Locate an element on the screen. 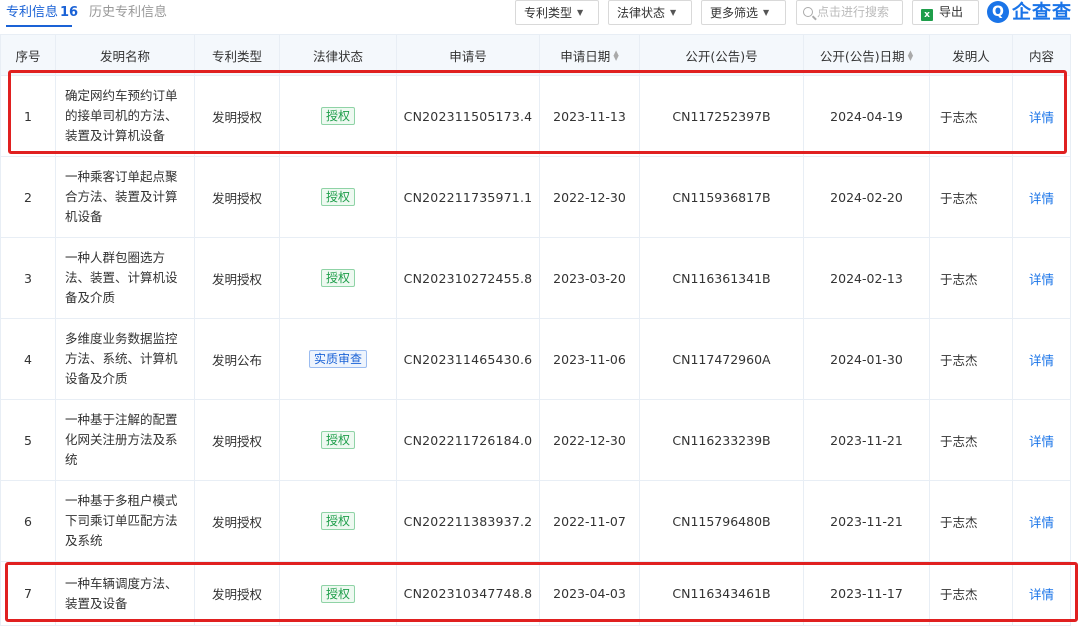 Image resolution: width=1080 pixels, height=626 pixels. header-publication-date-label: 公开(公告)日期 is located at coordinates (862, 56).